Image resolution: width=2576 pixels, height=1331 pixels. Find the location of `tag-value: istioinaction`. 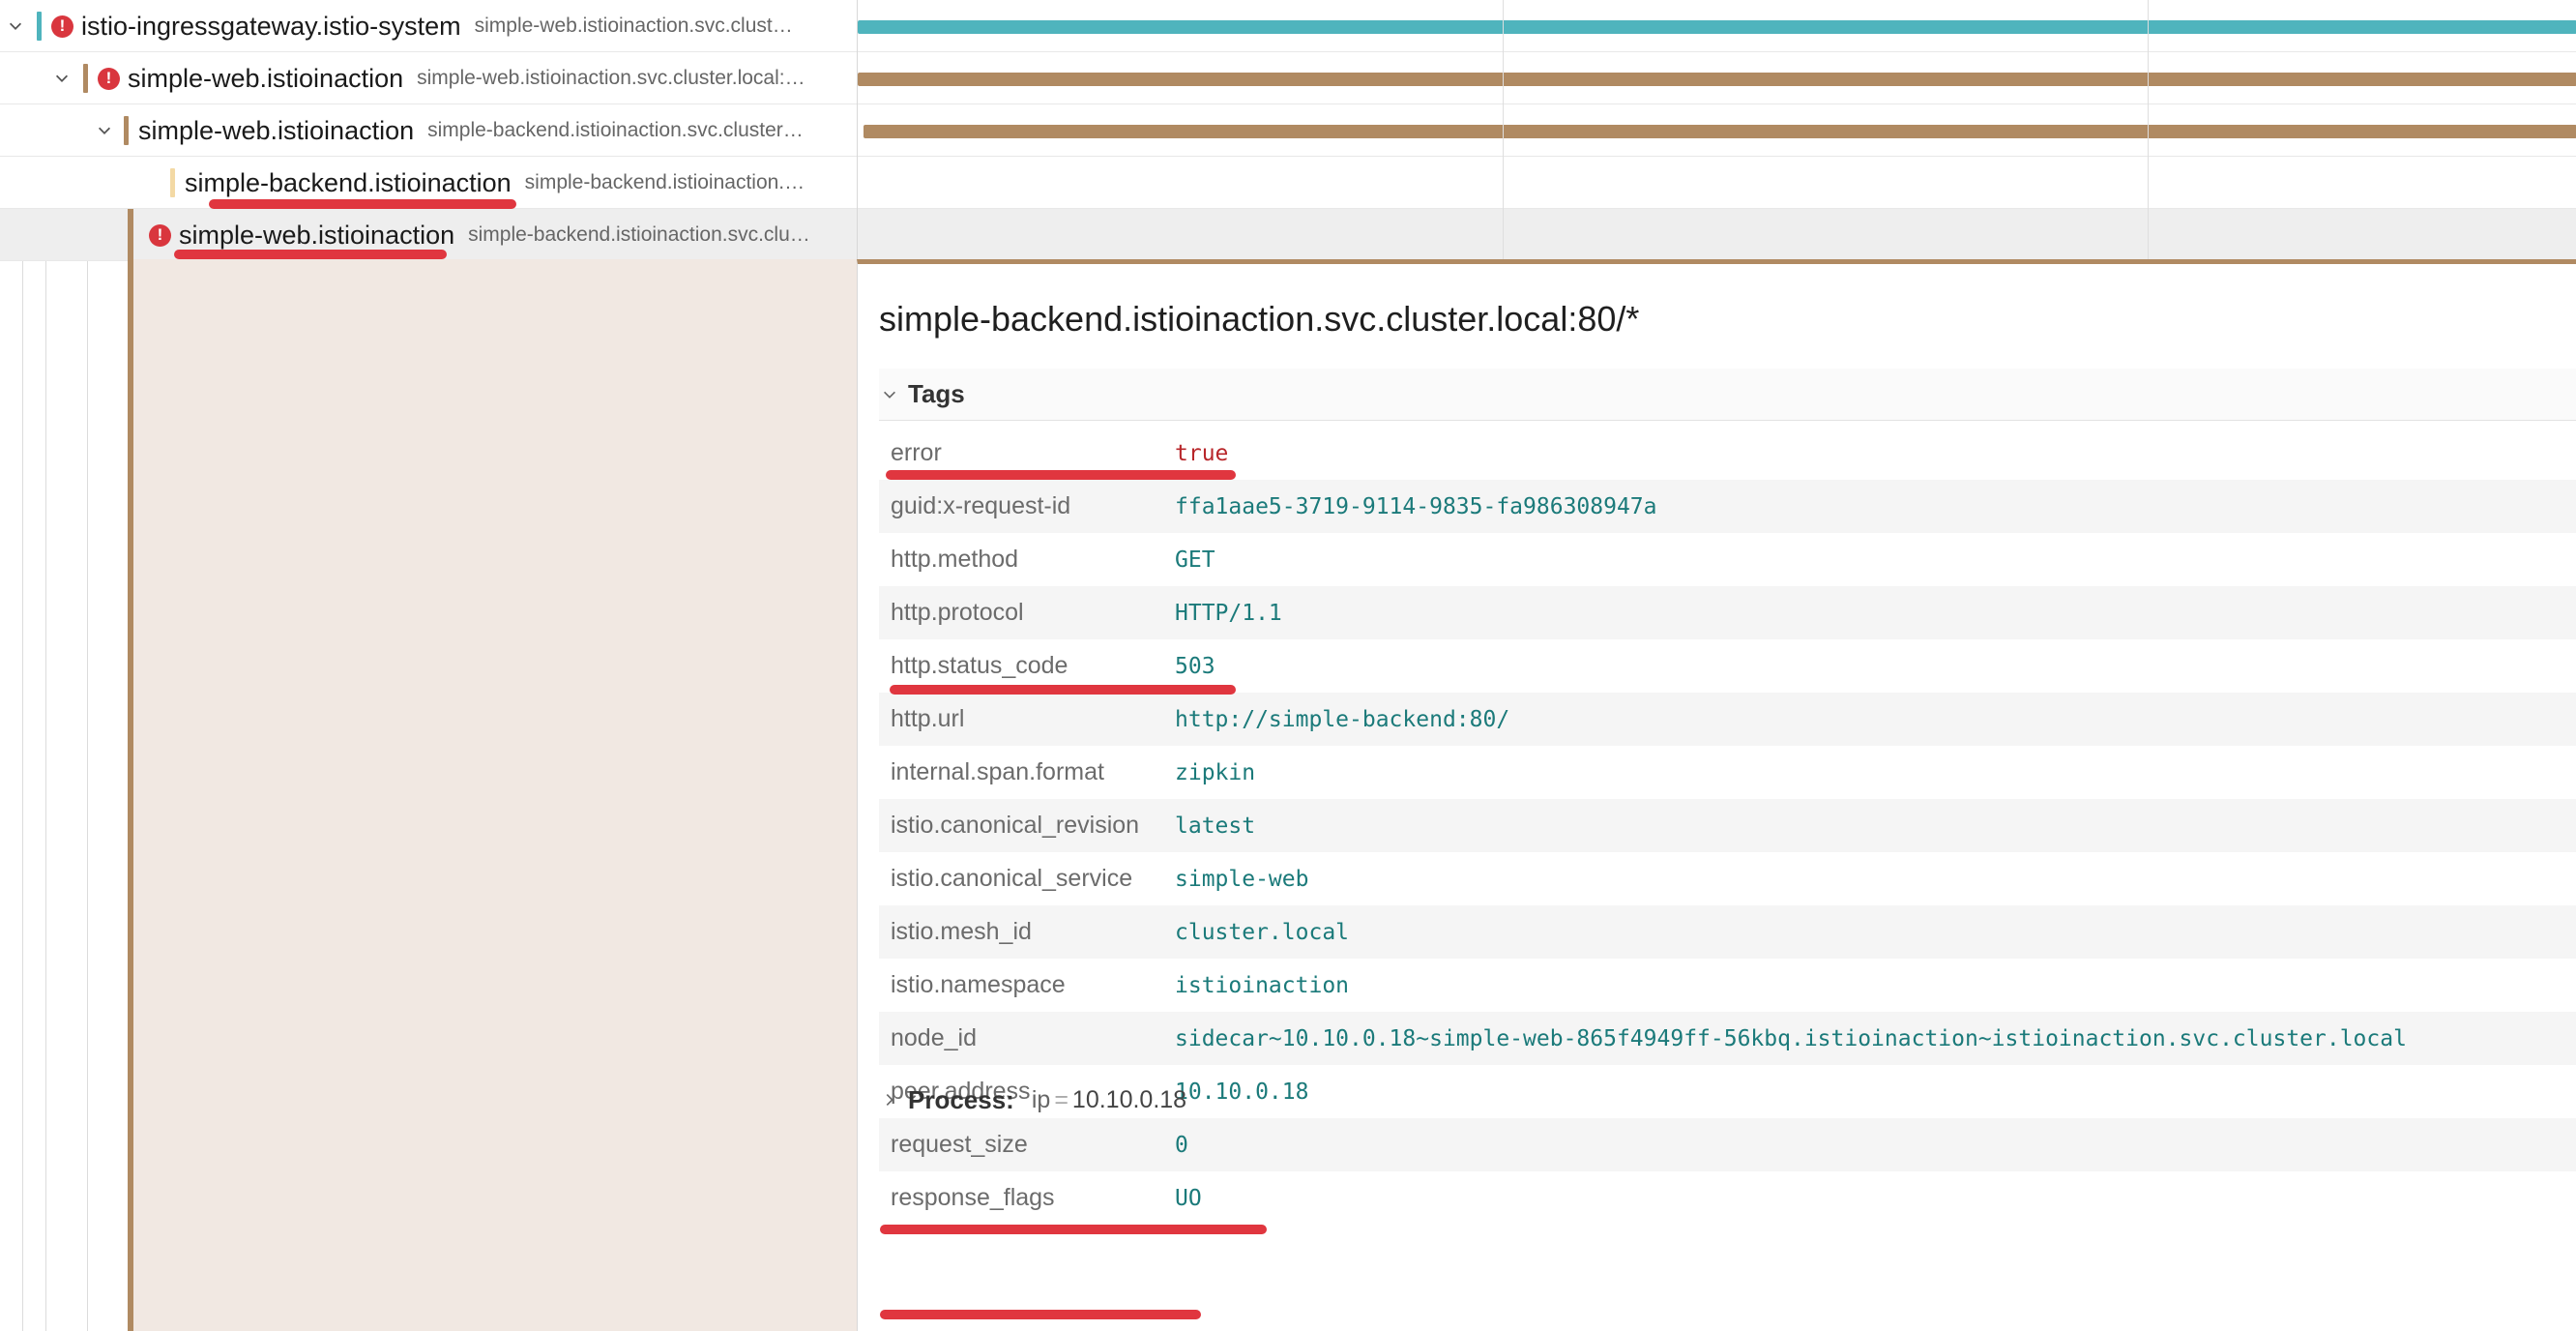

tag-value: istioinaction is located at coordinates (1262, 985).